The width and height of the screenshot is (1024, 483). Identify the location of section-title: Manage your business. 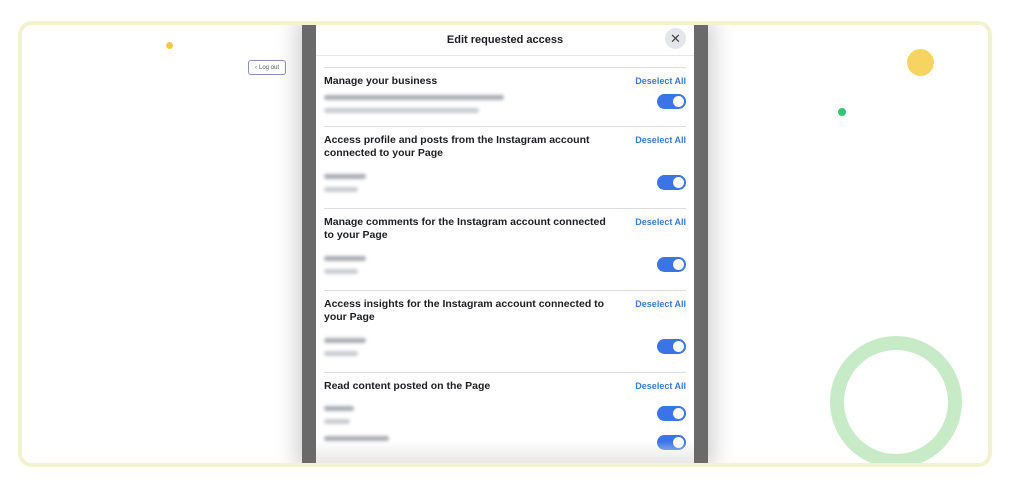
(381, 81).